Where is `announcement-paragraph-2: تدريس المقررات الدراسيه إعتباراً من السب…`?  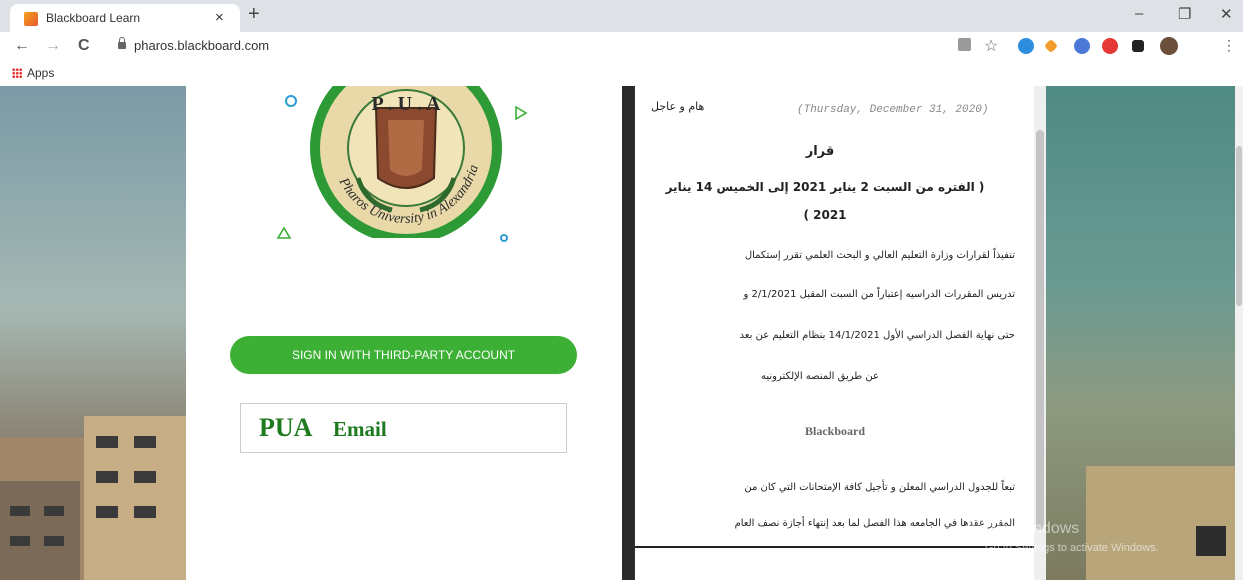
announcement-paragraph-2: تدريس المقررات الدراسيه إعتباراً من السب… is located at coordinates (879, 294).